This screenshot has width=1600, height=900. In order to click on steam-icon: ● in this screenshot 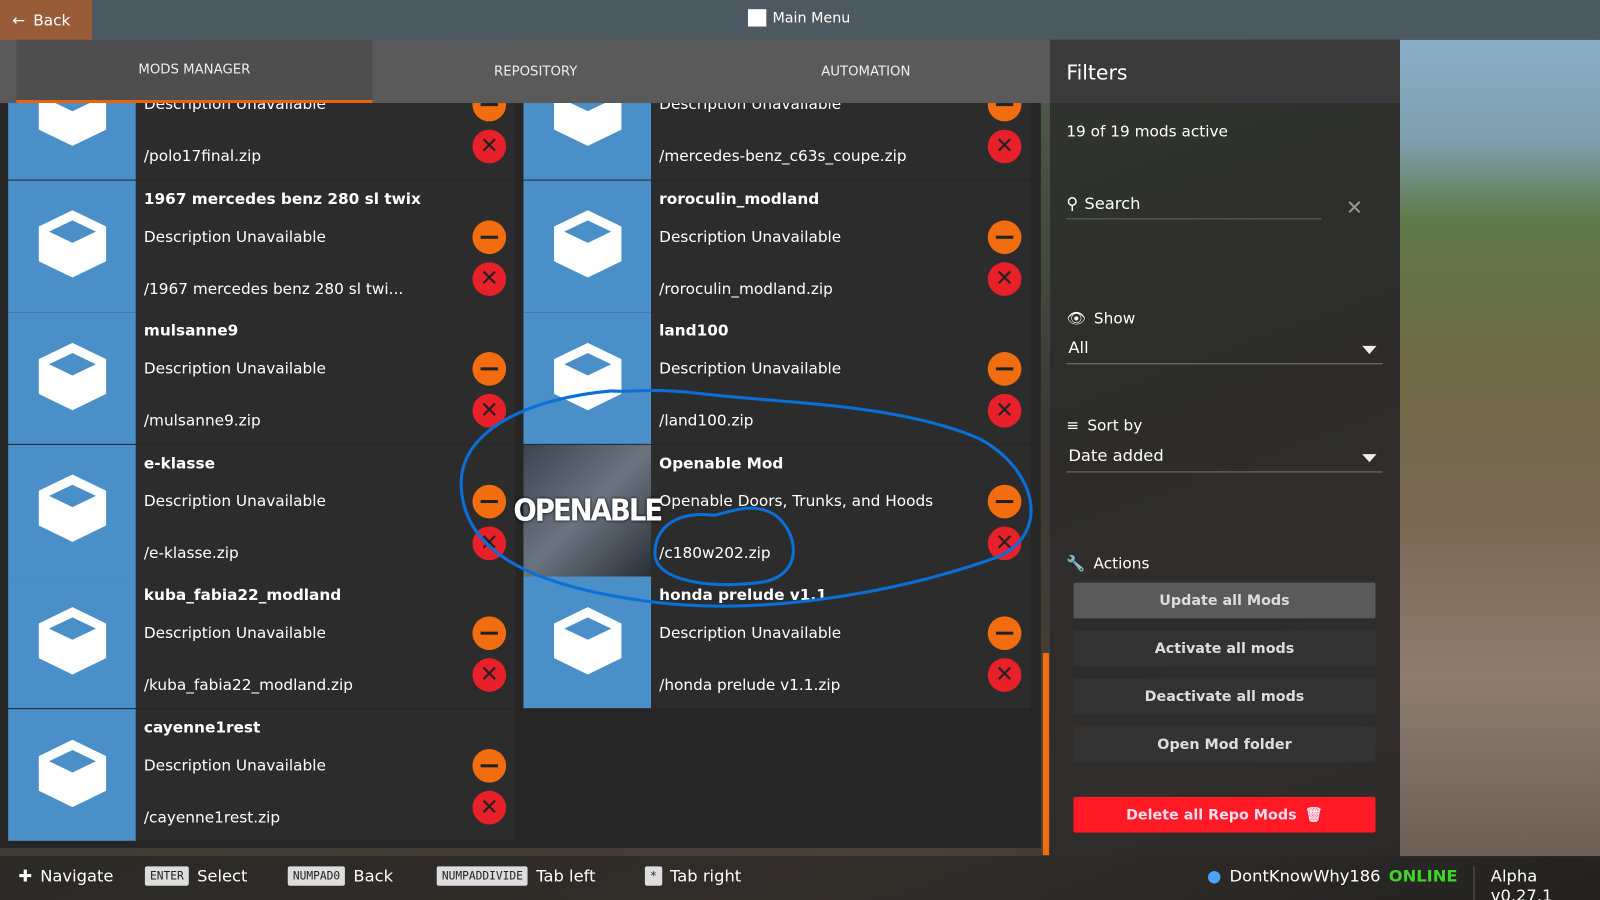, I will do `click(1214, 876)`.